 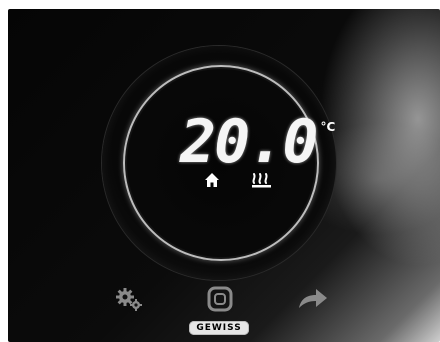 What do you see at coordinates (219, 328) in the screenshot?
I see `brand-logo: GEWISS` at bounding box center [219, 328].